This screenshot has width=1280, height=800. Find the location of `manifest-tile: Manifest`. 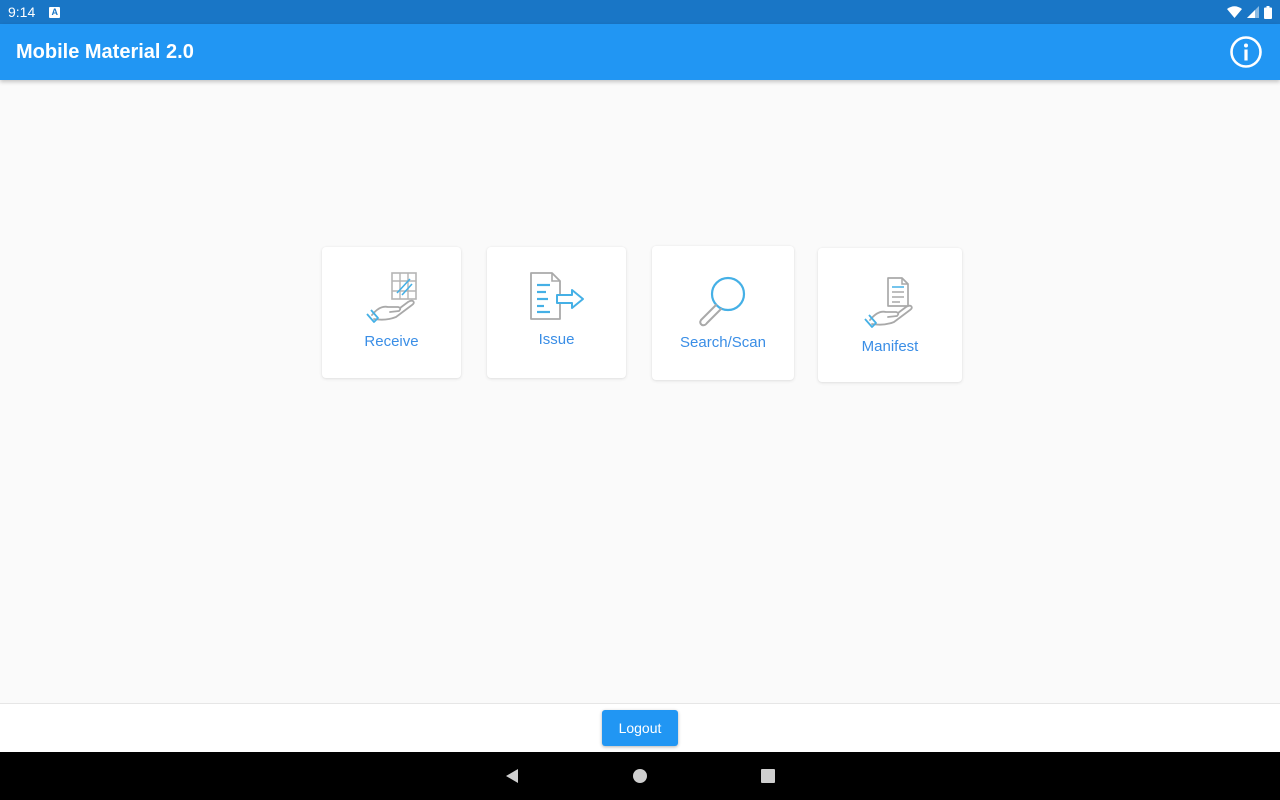

manifest-tile: Manifest is located at coordinates (890, 315).